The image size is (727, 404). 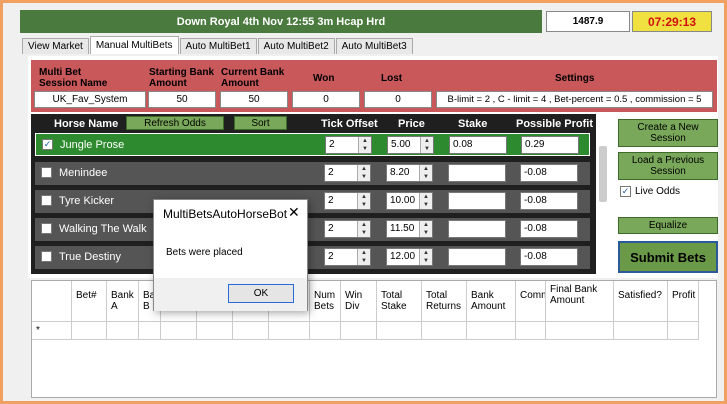 What do you see at coordinates (603, 174) in the screenshot?
I see `list-scrollbar` at bounding box center [603, 174].